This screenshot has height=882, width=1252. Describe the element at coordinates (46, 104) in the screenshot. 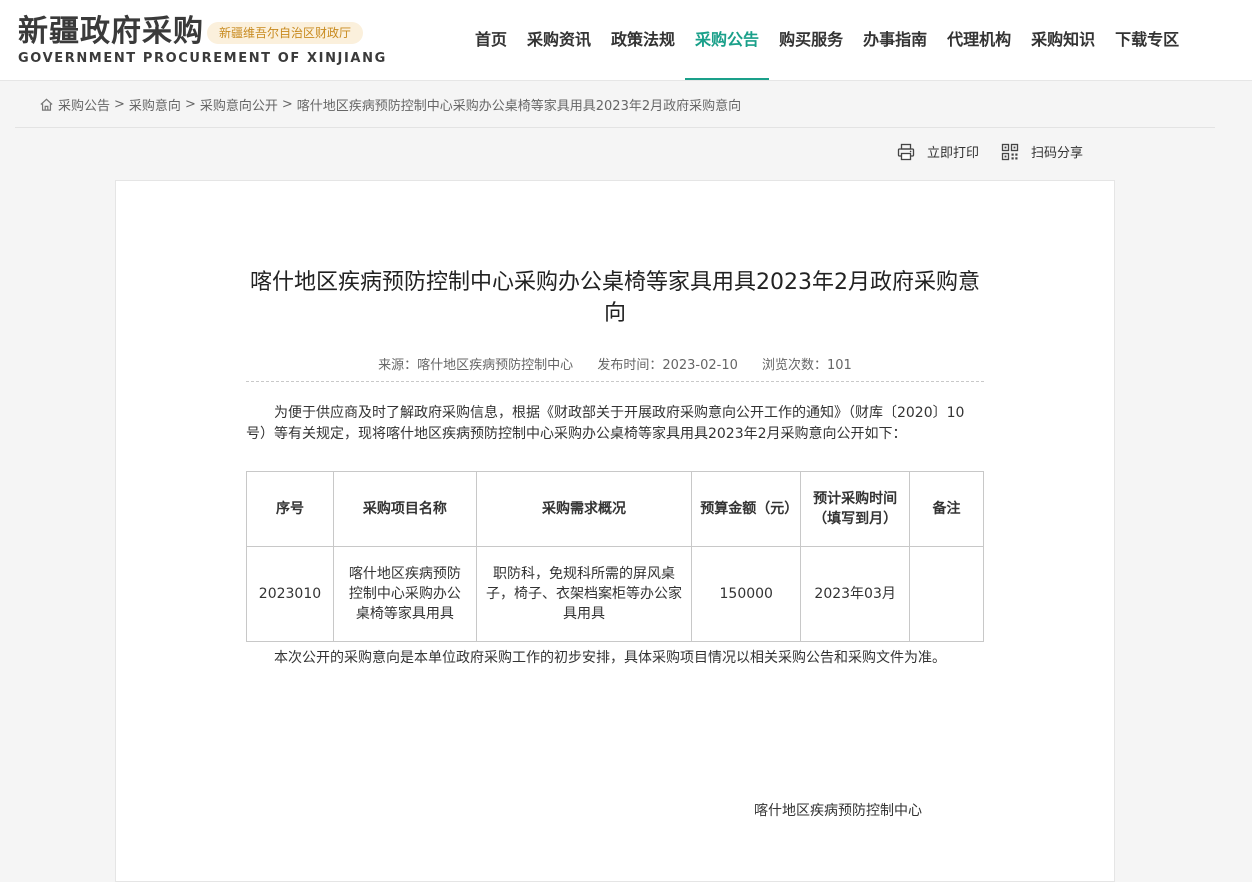

I see `home-icon` at that location.